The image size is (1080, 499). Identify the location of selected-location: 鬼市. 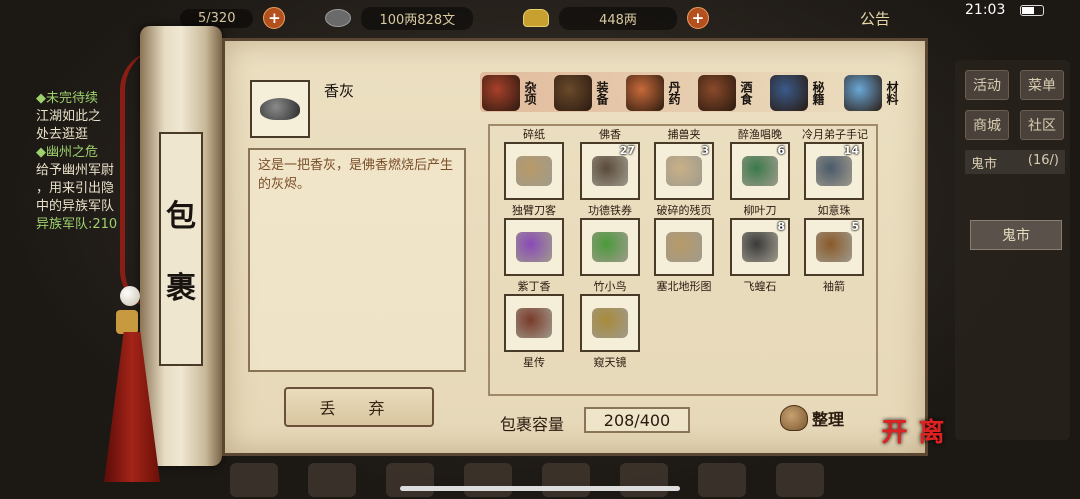
(1016, 235).